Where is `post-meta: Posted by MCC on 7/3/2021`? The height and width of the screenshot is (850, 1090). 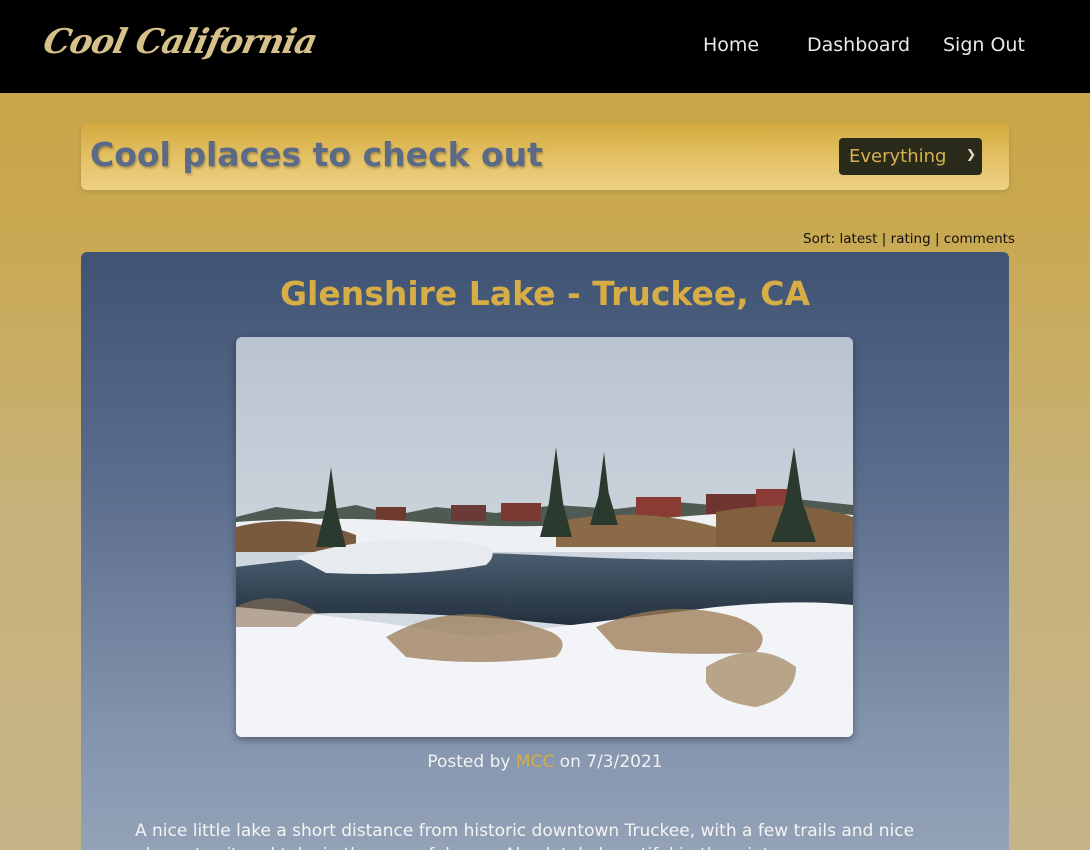
post-meta: Posted by MCC on 7/3/2021 is located at coordinates (545, 762).